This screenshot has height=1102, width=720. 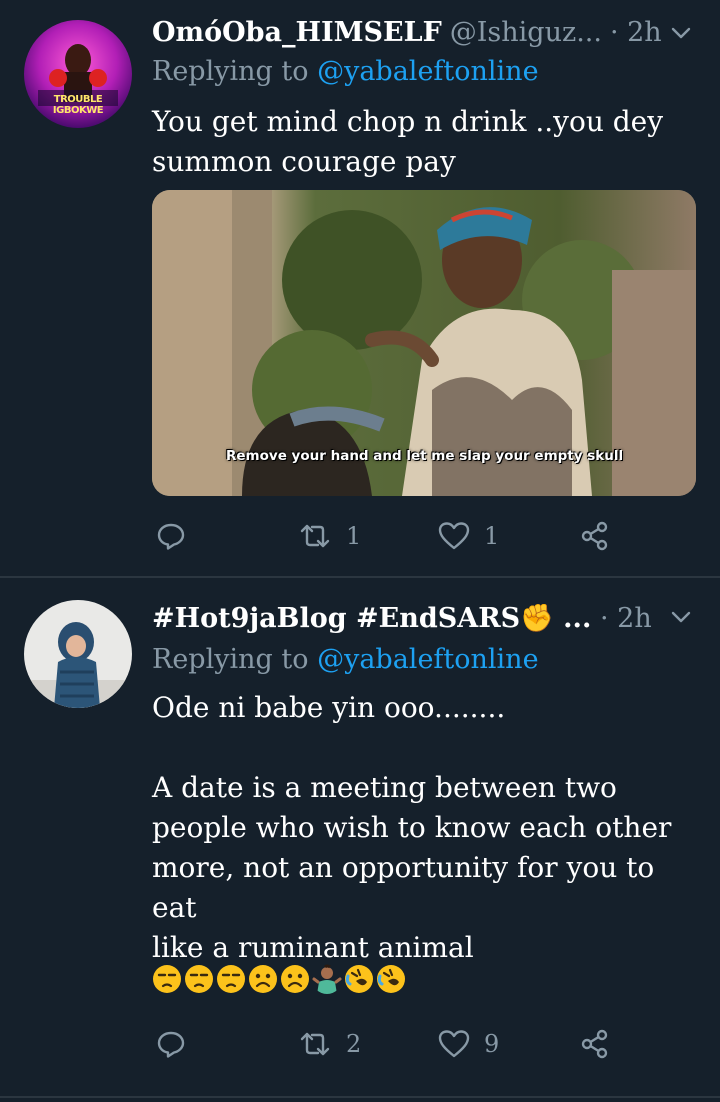 I want to click on like-button: 1, so click(x=468, y=536).